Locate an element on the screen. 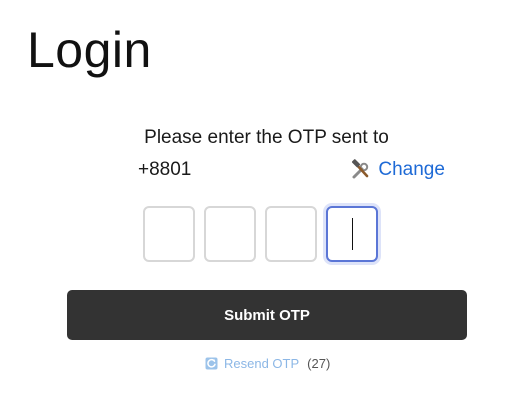 The width and height of the screenshot is (515, 406). phone-number-redaction is located at coordinates (243, 172).